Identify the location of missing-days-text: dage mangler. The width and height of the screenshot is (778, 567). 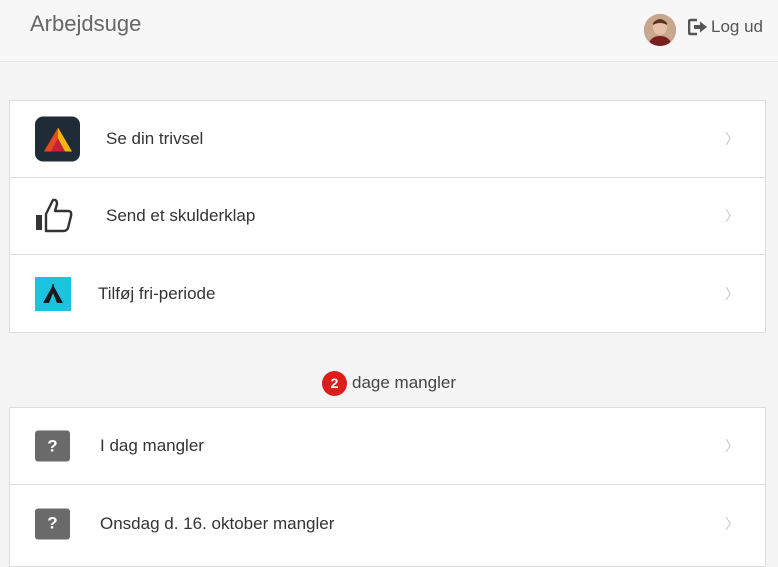
(404, 382).